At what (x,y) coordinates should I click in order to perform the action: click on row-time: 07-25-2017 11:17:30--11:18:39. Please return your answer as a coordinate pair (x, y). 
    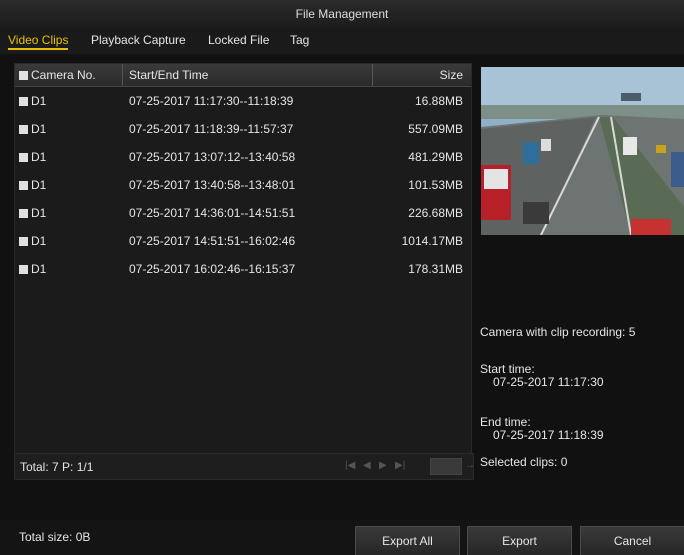
    Looking at the image, I should click on (211, 101).